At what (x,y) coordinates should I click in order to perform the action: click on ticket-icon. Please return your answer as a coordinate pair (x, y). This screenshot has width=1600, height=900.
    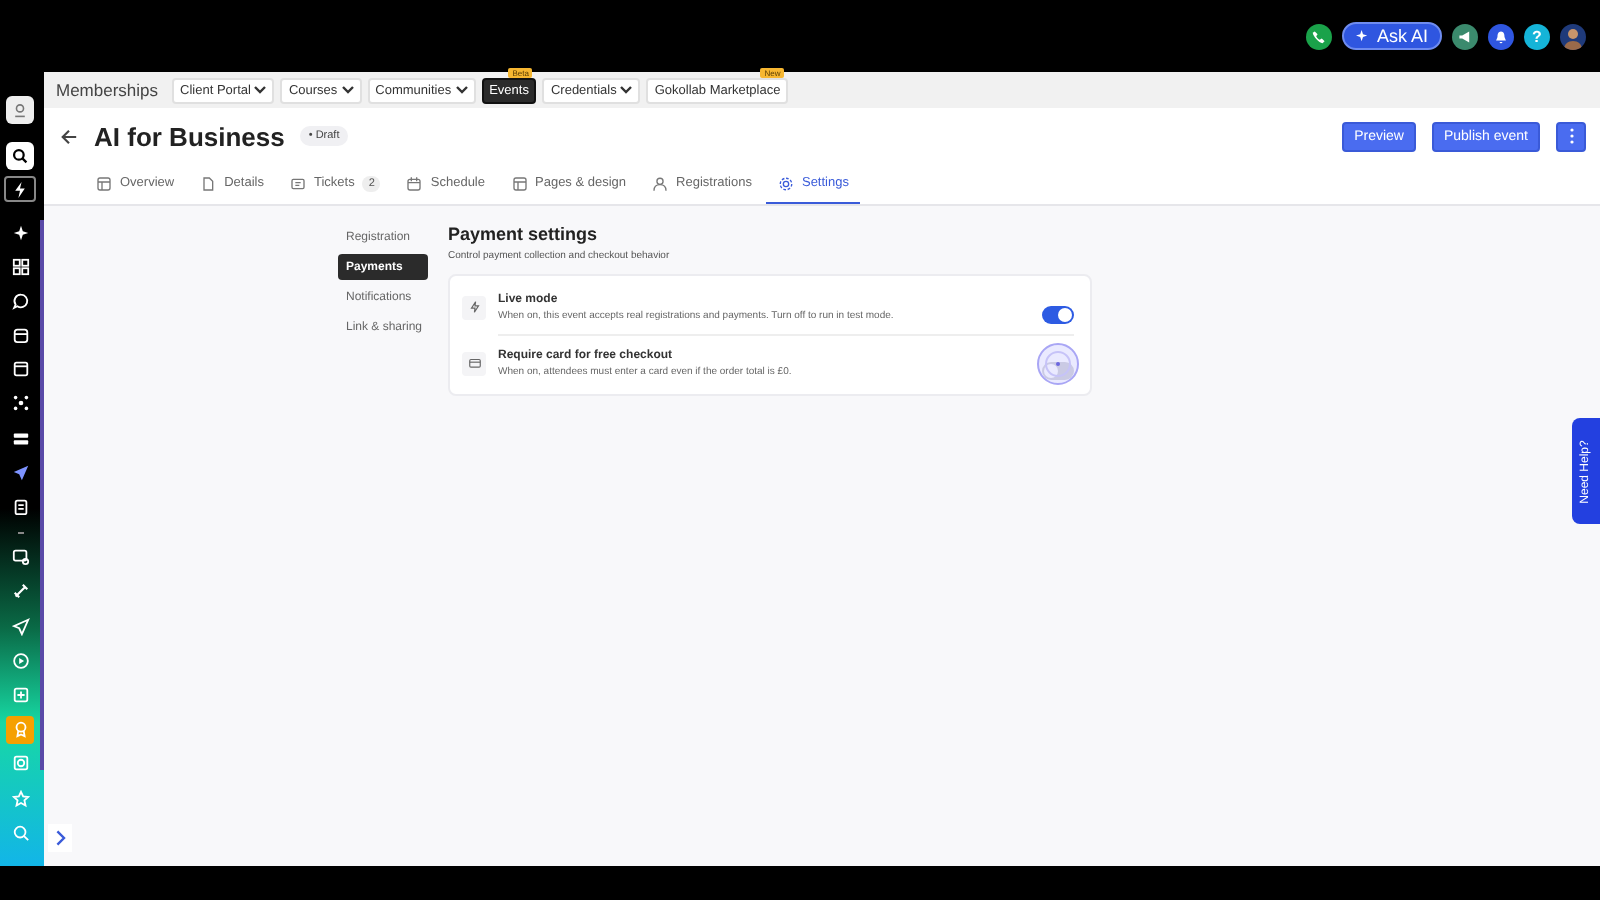
    Looking at the image, I should click on (297, 183).